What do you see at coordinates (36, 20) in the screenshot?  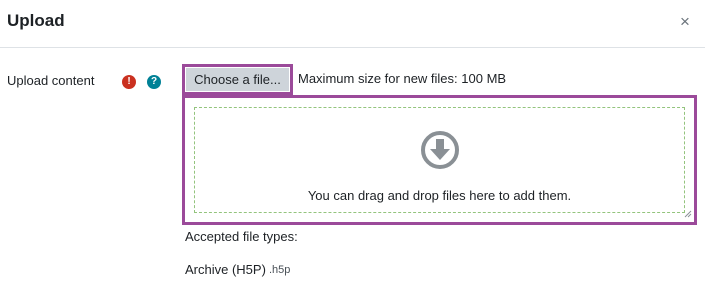 I see `dialog-title: Upload` at bounding box center [36, 20].